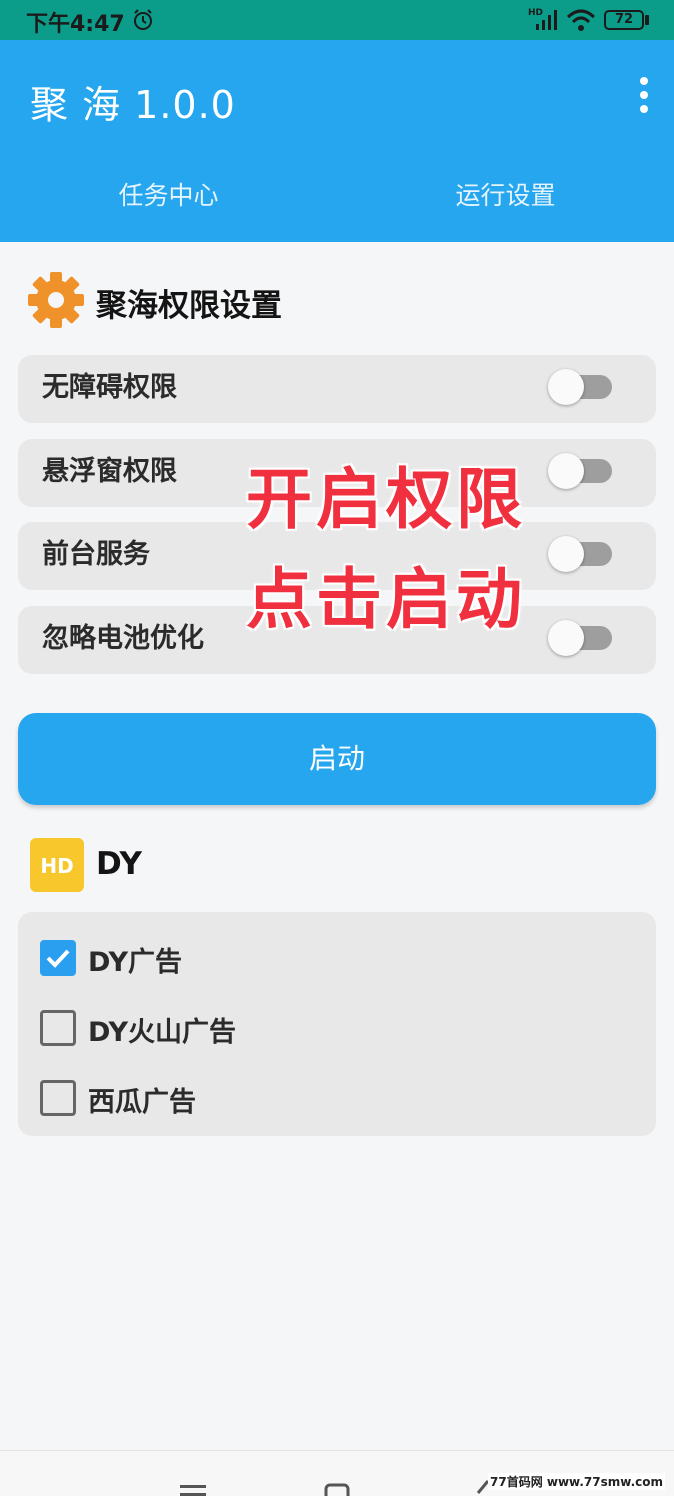 The image size is (674, 1496). Describe the element at coordinates (581, 20) in the screenshot. I see `wifi-icon` at that location.